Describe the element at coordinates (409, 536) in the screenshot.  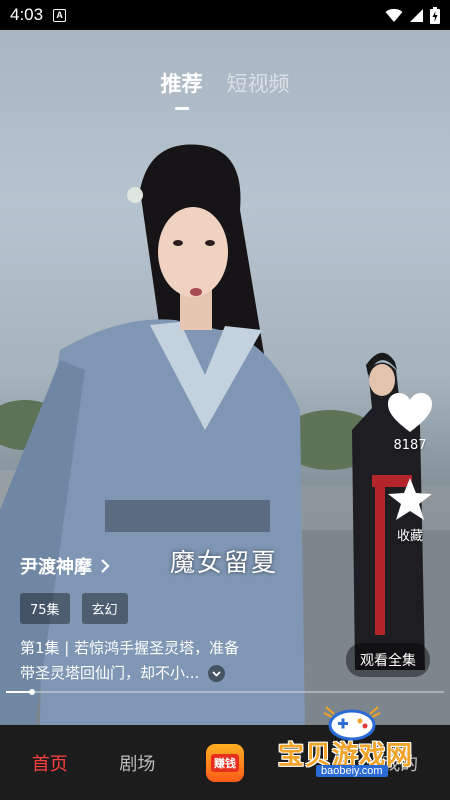
I see `favorite-label: 收藏` at that location.